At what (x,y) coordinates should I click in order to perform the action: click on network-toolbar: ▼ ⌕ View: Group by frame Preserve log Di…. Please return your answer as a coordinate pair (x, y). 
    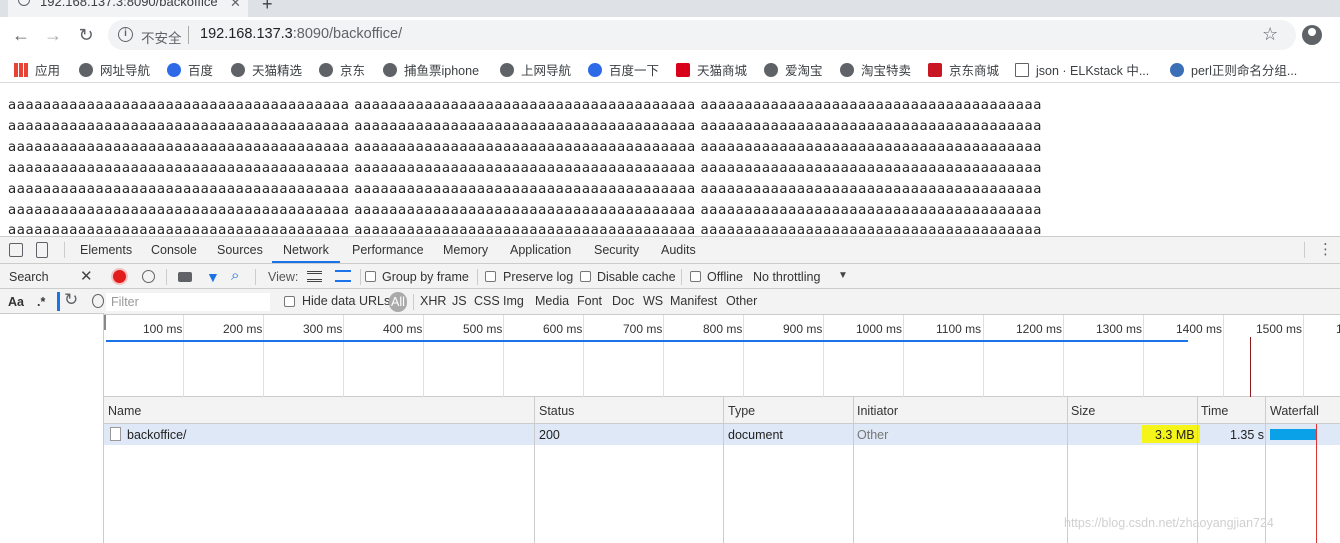
    Looking at the image, I should click on (722, 276).